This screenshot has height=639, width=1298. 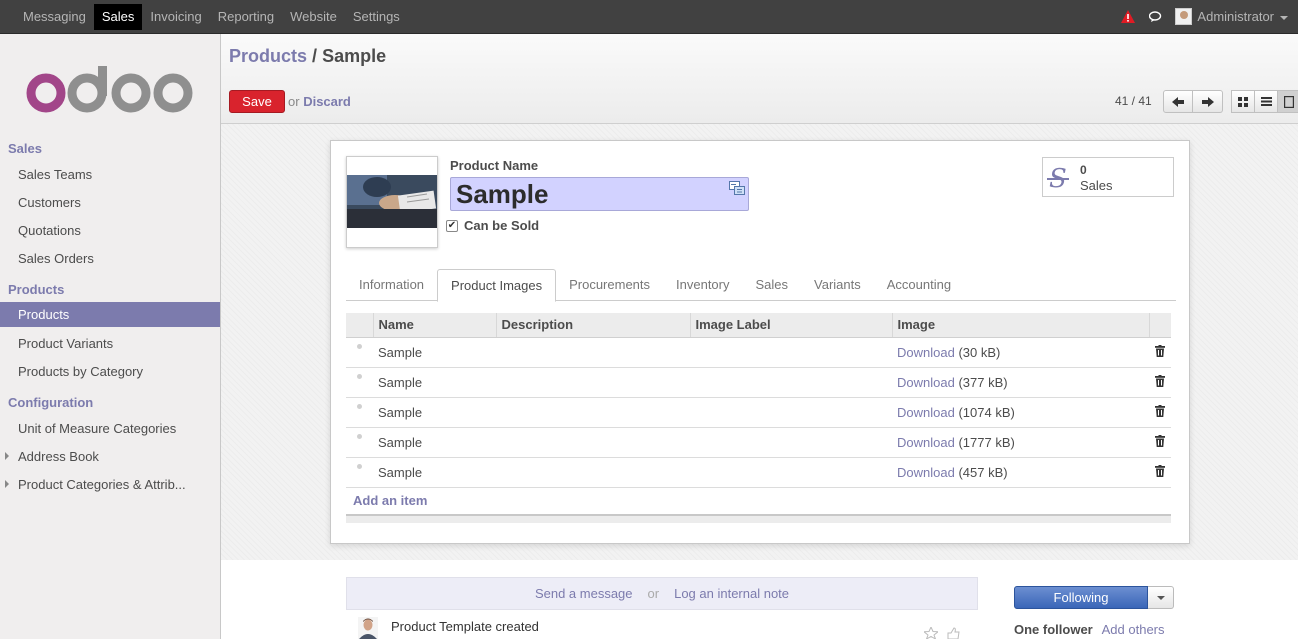 What do you see at coordinates (599, 194) in the screenshot?
I see `product-name-input: Sample` at bounding box center [599, 194].